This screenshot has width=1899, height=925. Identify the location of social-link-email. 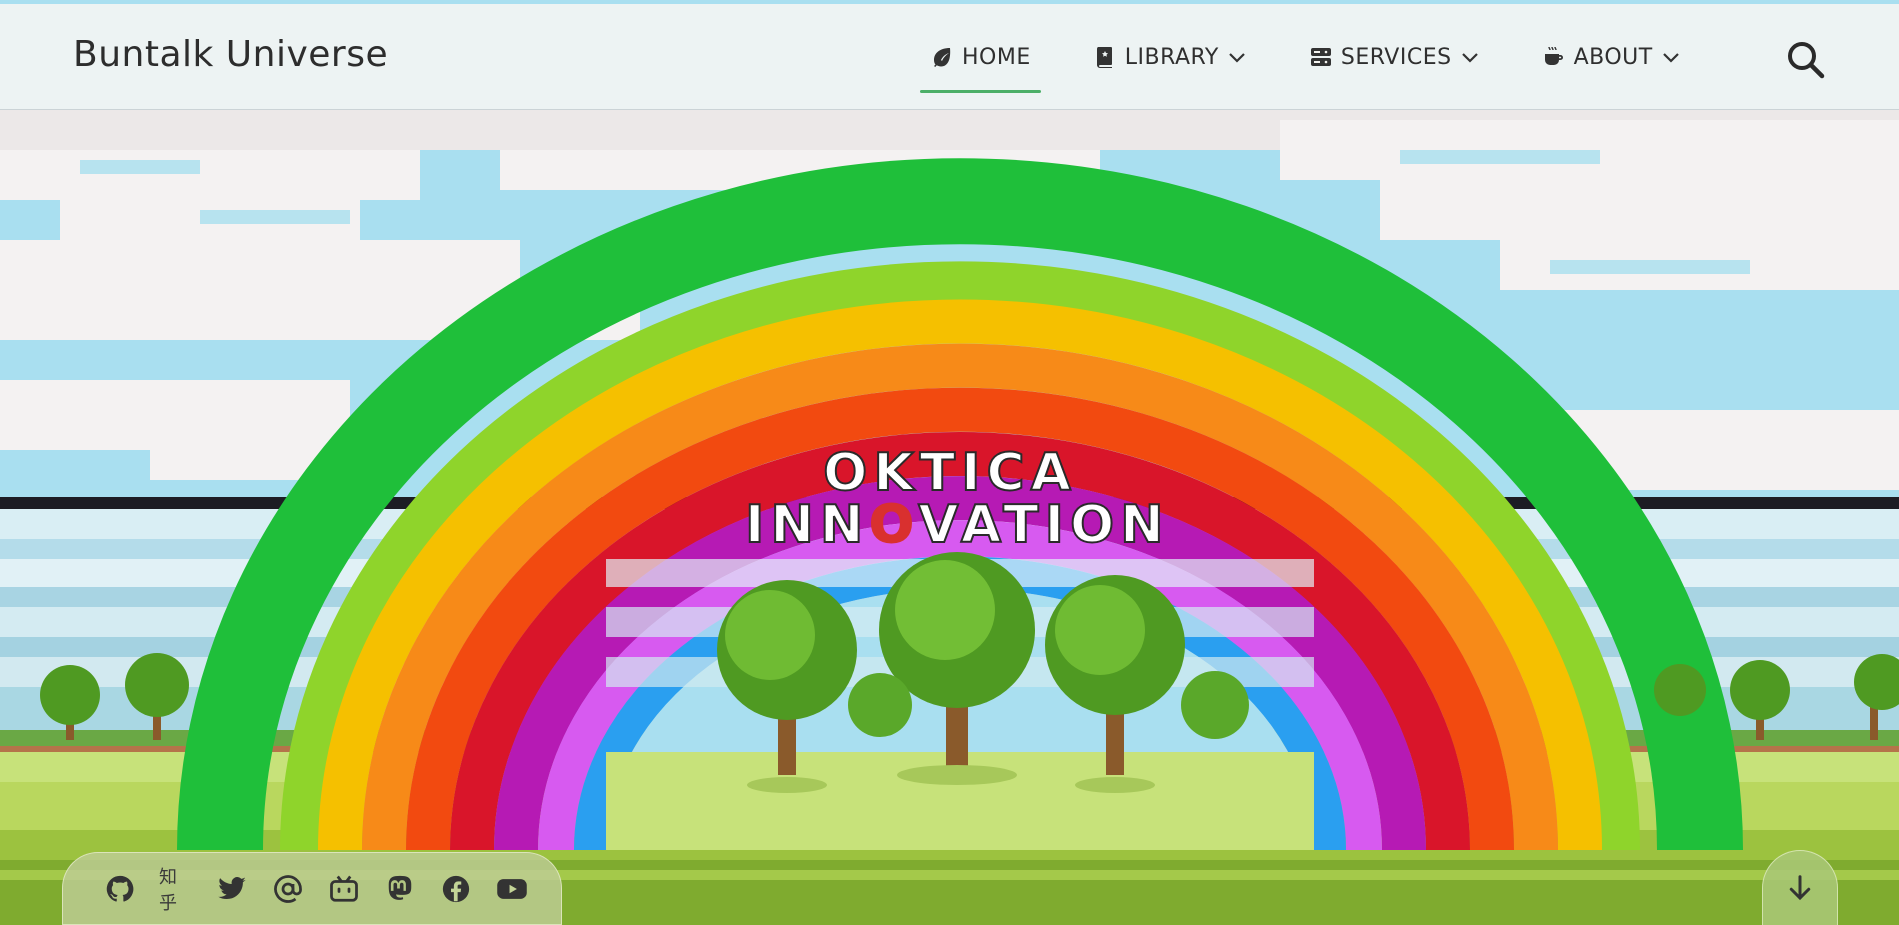
(288, 889).